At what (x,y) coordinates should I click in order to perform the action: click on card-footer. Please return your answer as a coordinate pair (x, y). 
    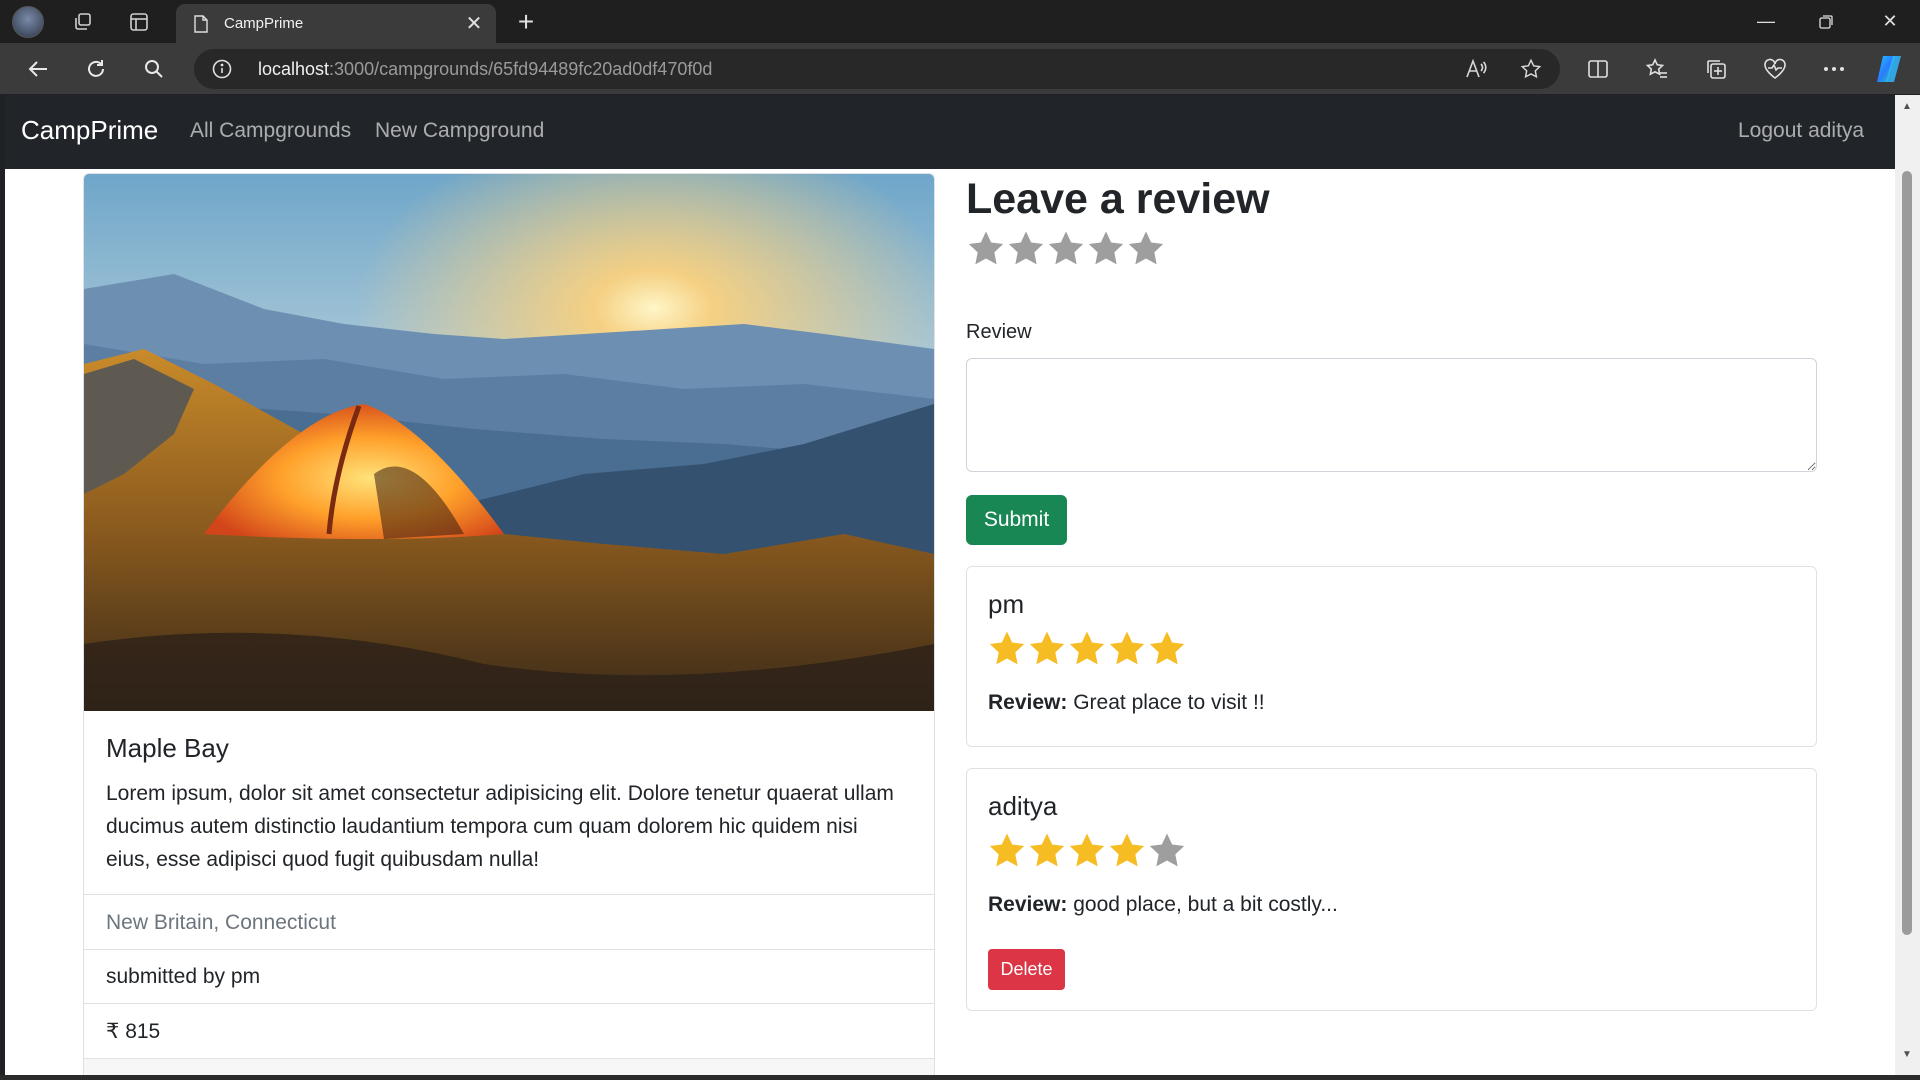
    Looking at the image, I should click on (509, 1066).